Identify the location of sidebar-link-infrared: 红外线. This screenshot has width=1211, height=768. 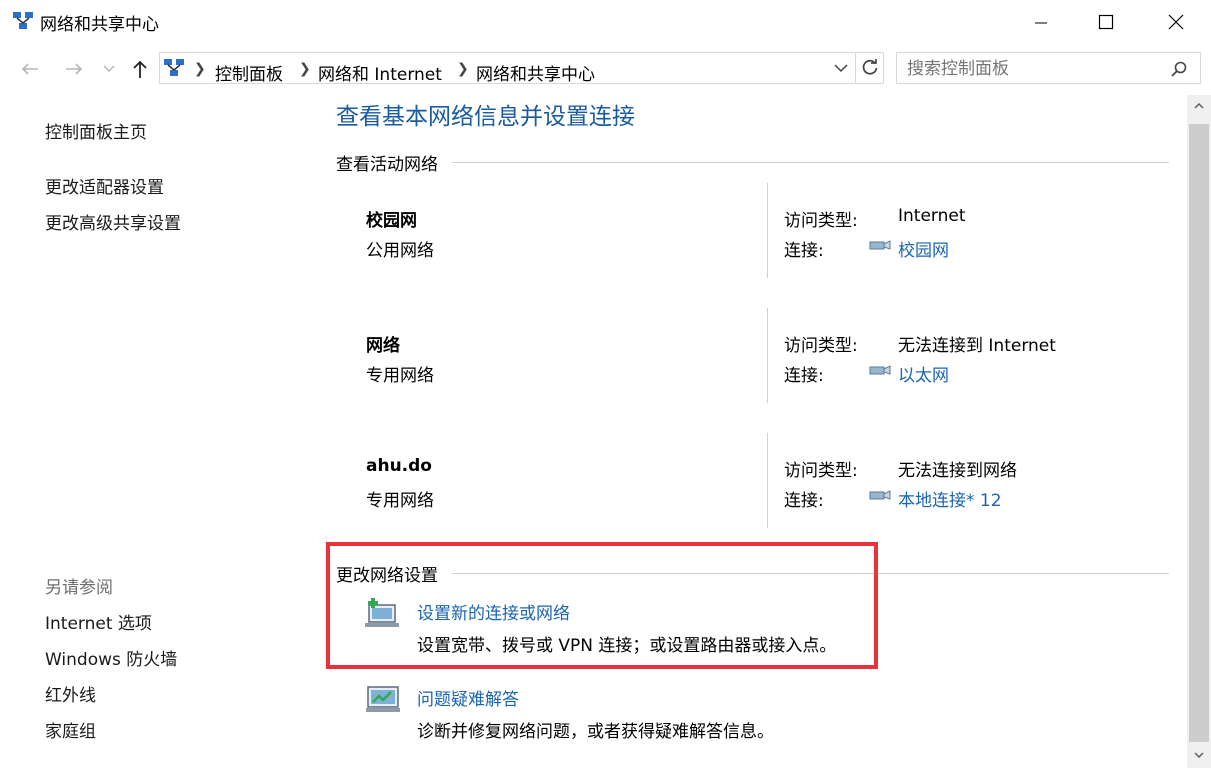
(70, 693).